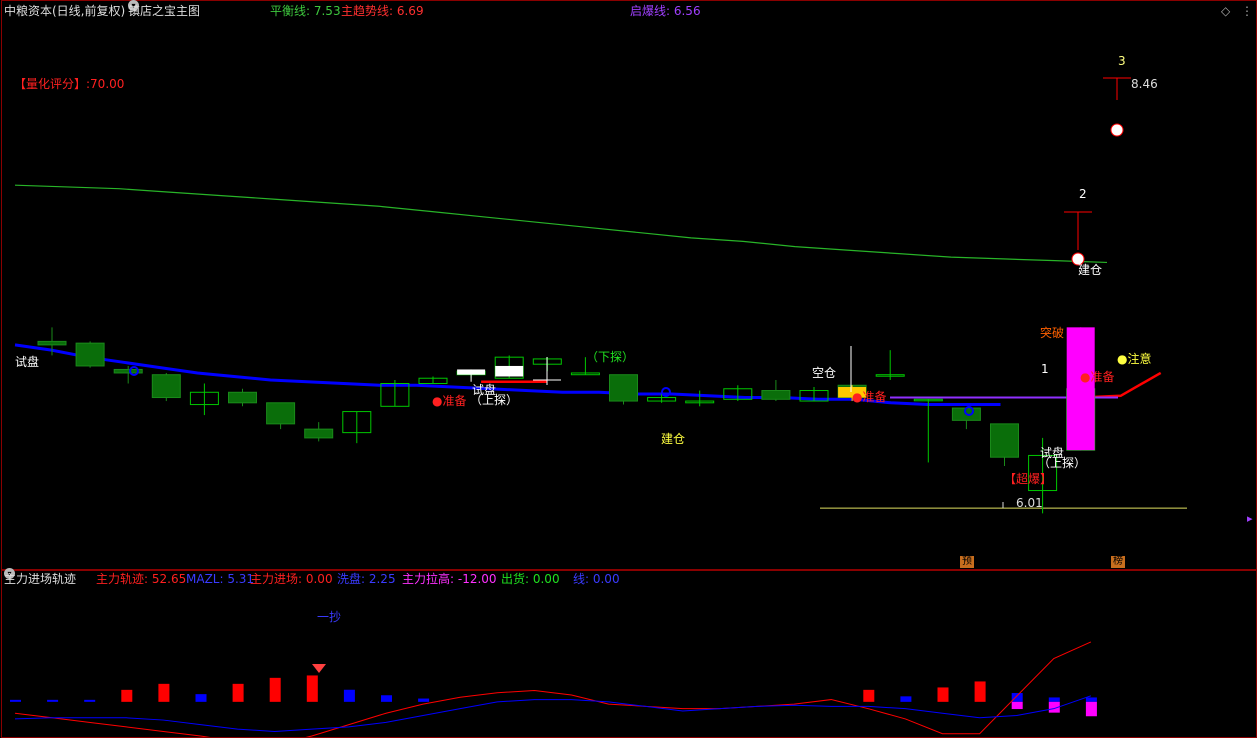 Image resolution: width=1257 pixels, height=738 pixels. What do you see at coordinates (1122, 61) in the screenshot?
I see `annotation-number-3: 3` at bounding box center [1122, 61].